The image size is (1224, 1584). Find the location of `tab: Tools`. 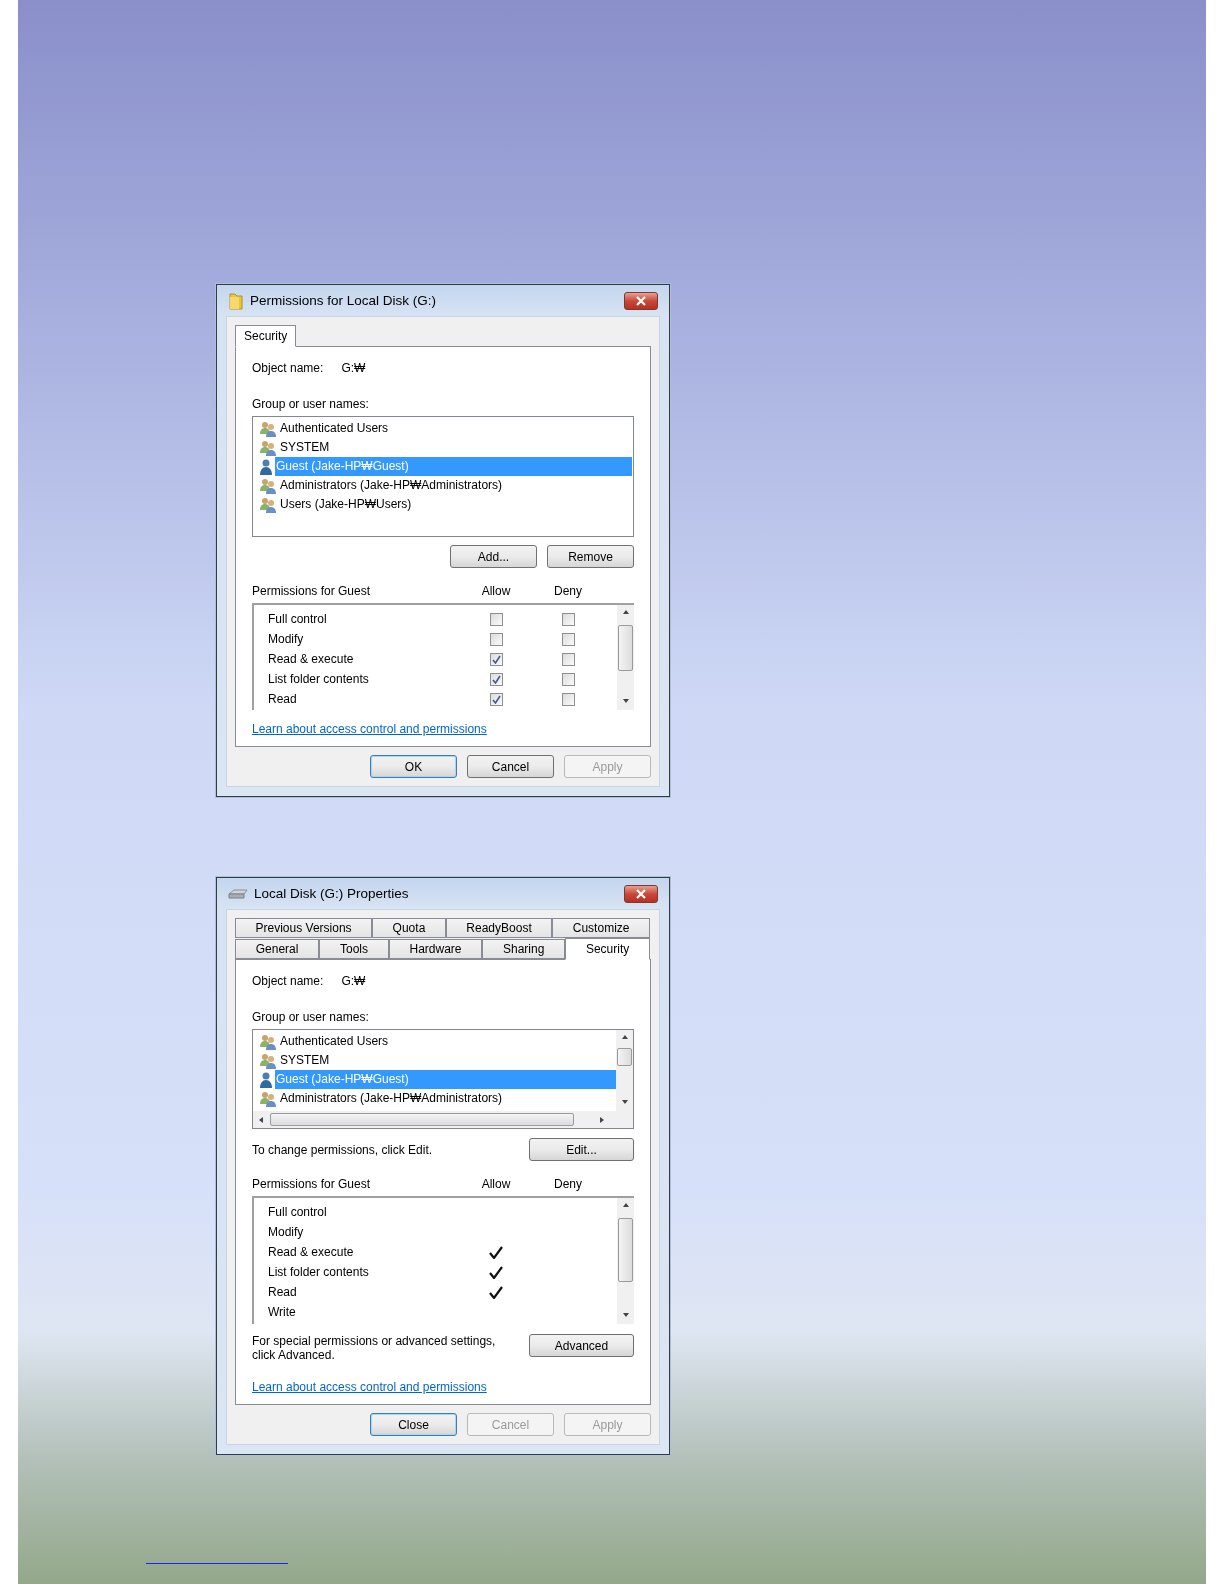

tab: Tools is located at coordinates (354, 949).